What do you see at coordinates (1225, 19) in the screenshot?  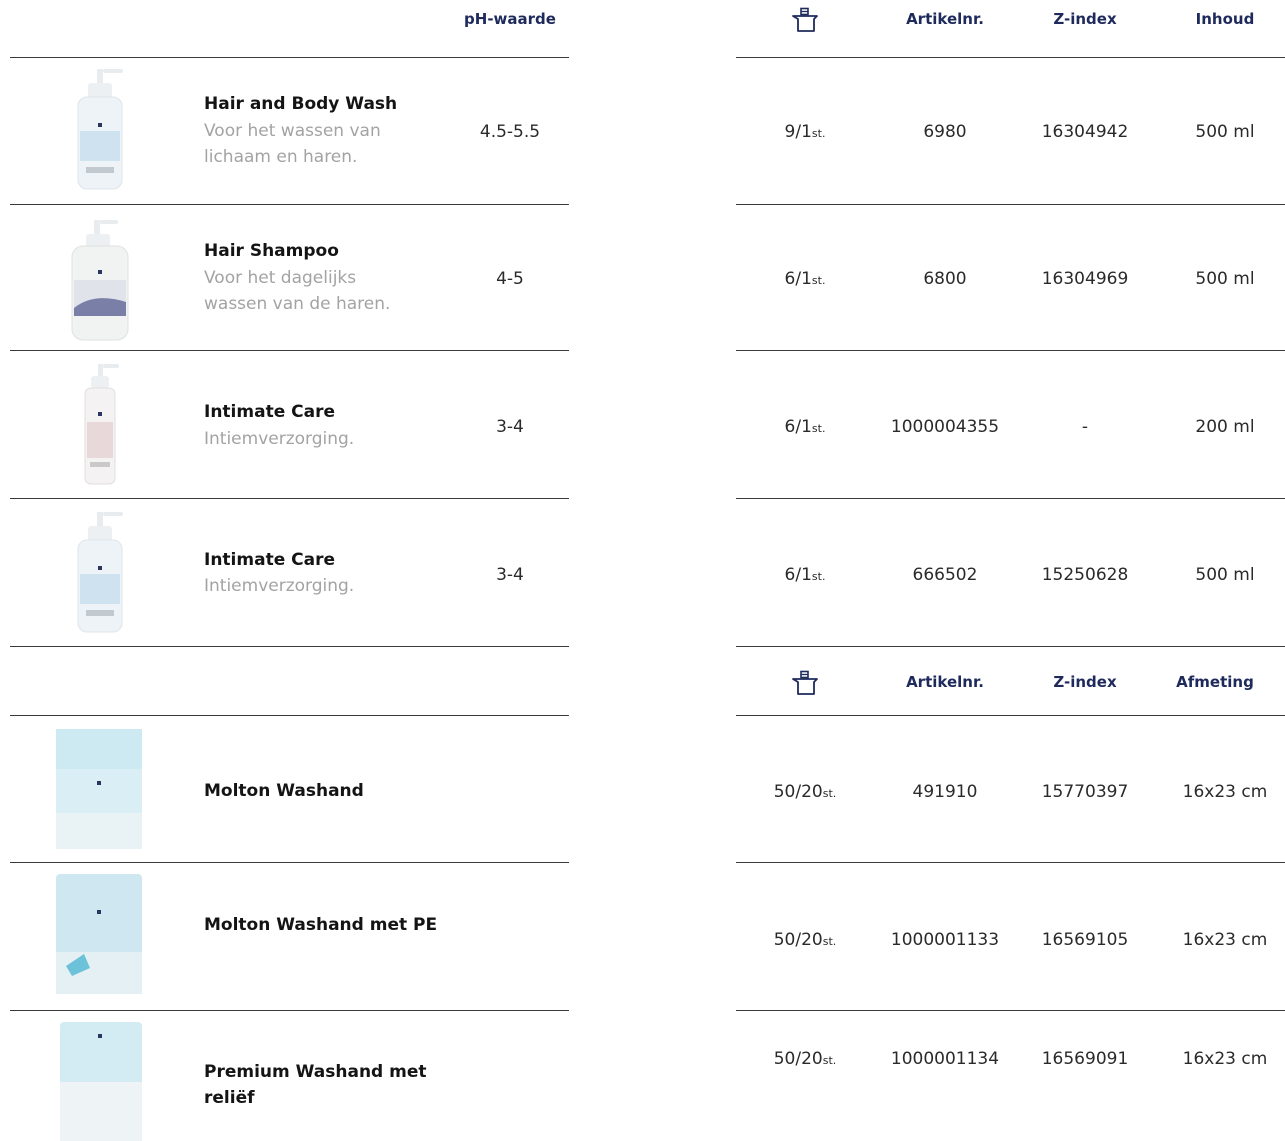 I see `header-content: Inhoud` at bounding box center [1225, 19].